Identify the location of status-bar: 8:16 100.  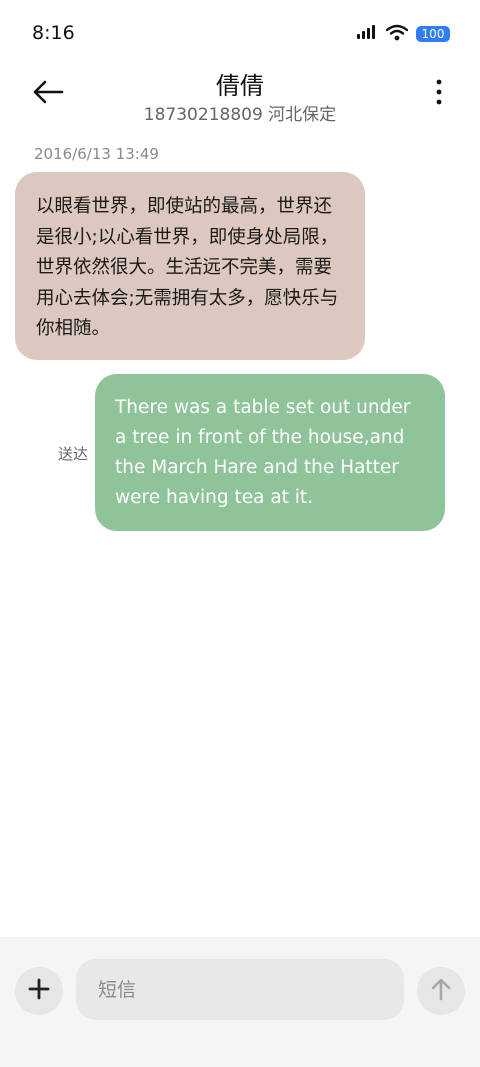
(240, 30).